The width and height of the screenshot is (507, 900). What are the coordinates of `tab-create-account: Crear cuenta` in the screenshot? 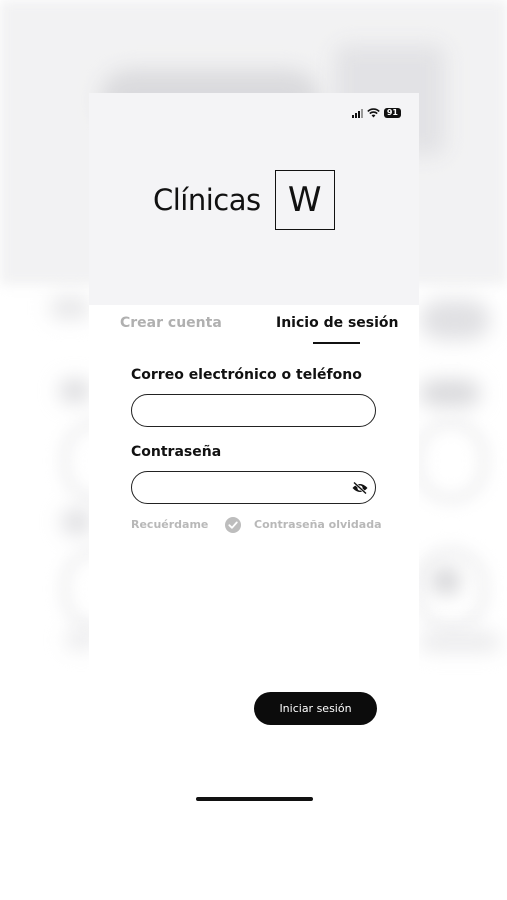 It's located at (171, 323).